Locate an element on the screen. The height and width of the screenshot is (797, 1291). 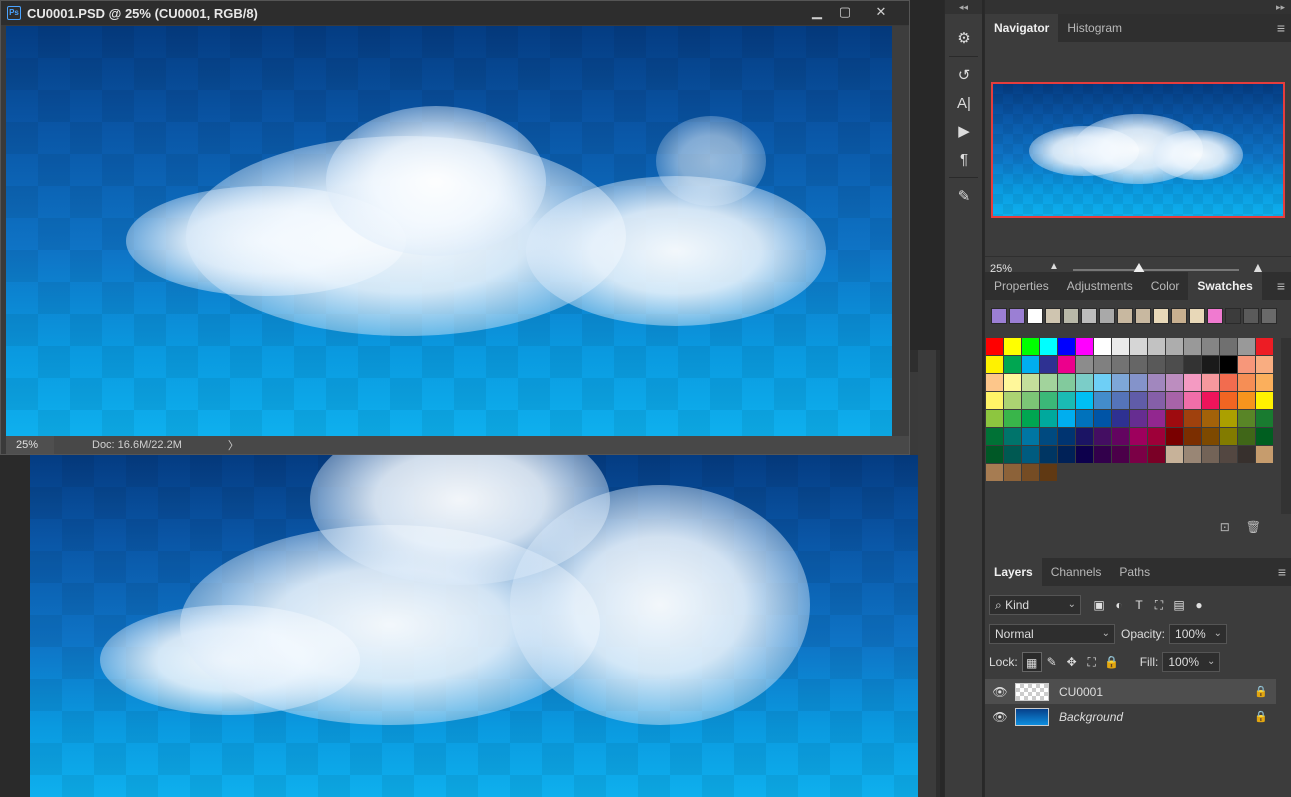
lock-pixels-icon: ✎ is located at coordinates (1052, 662).